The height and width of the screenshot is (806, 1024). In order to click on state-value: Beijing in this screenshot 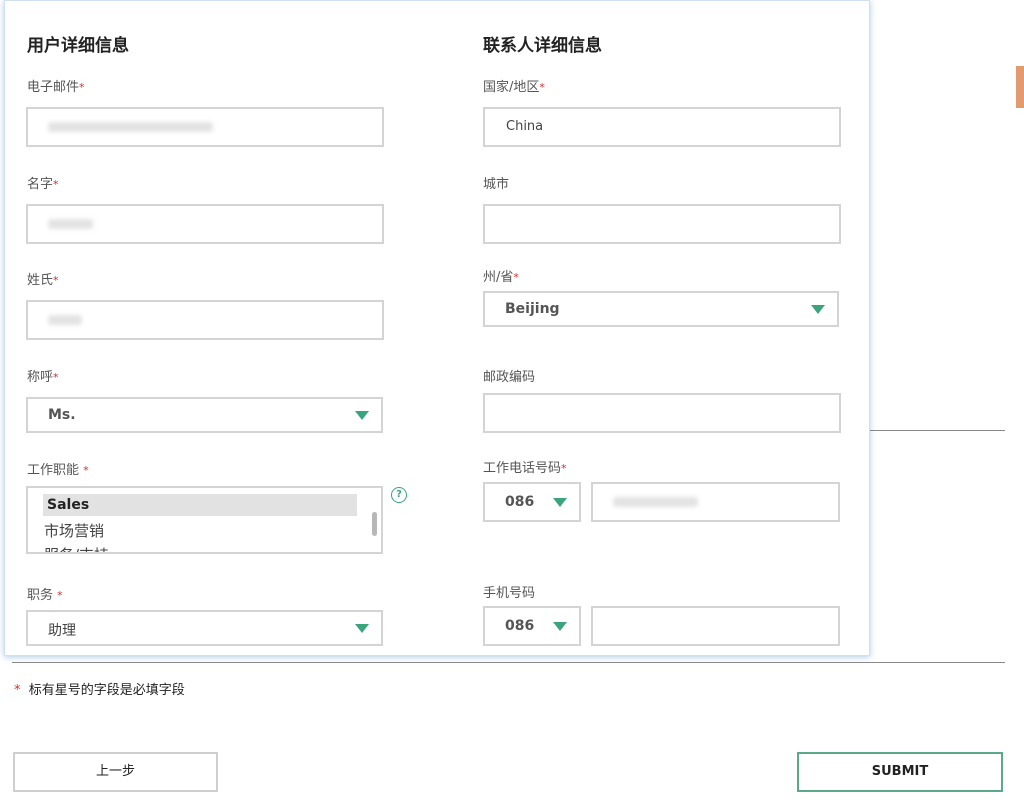, I will do `click(532, 309)`.